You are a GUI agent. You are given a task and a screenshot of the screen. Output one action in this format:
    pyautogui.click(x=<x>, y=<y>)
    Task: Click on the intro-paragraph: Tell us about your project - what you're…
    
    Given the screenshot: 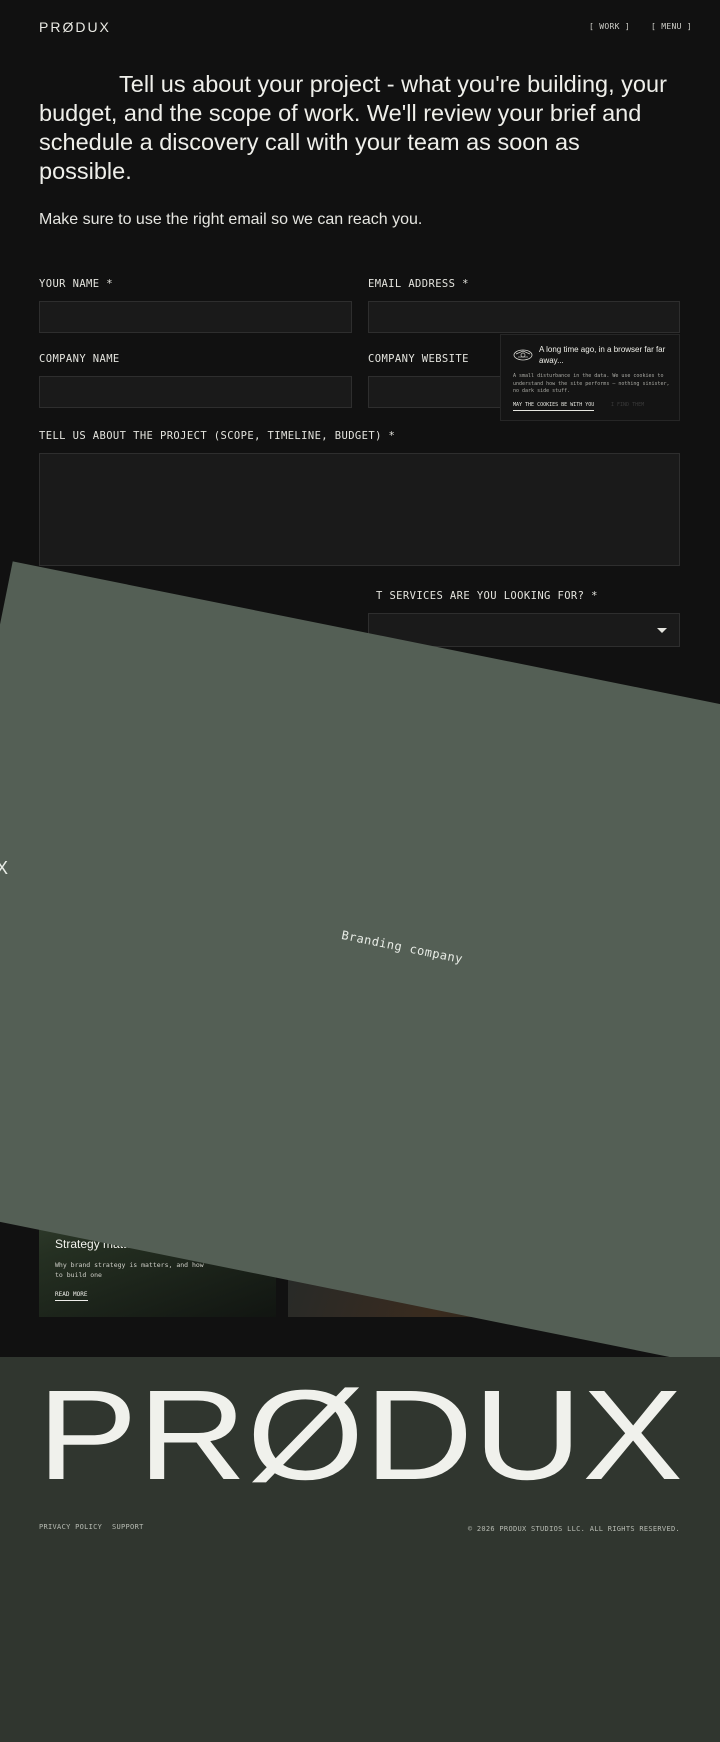 What is the action you would take?
    pyautogui.click(x=353, y=127)
    